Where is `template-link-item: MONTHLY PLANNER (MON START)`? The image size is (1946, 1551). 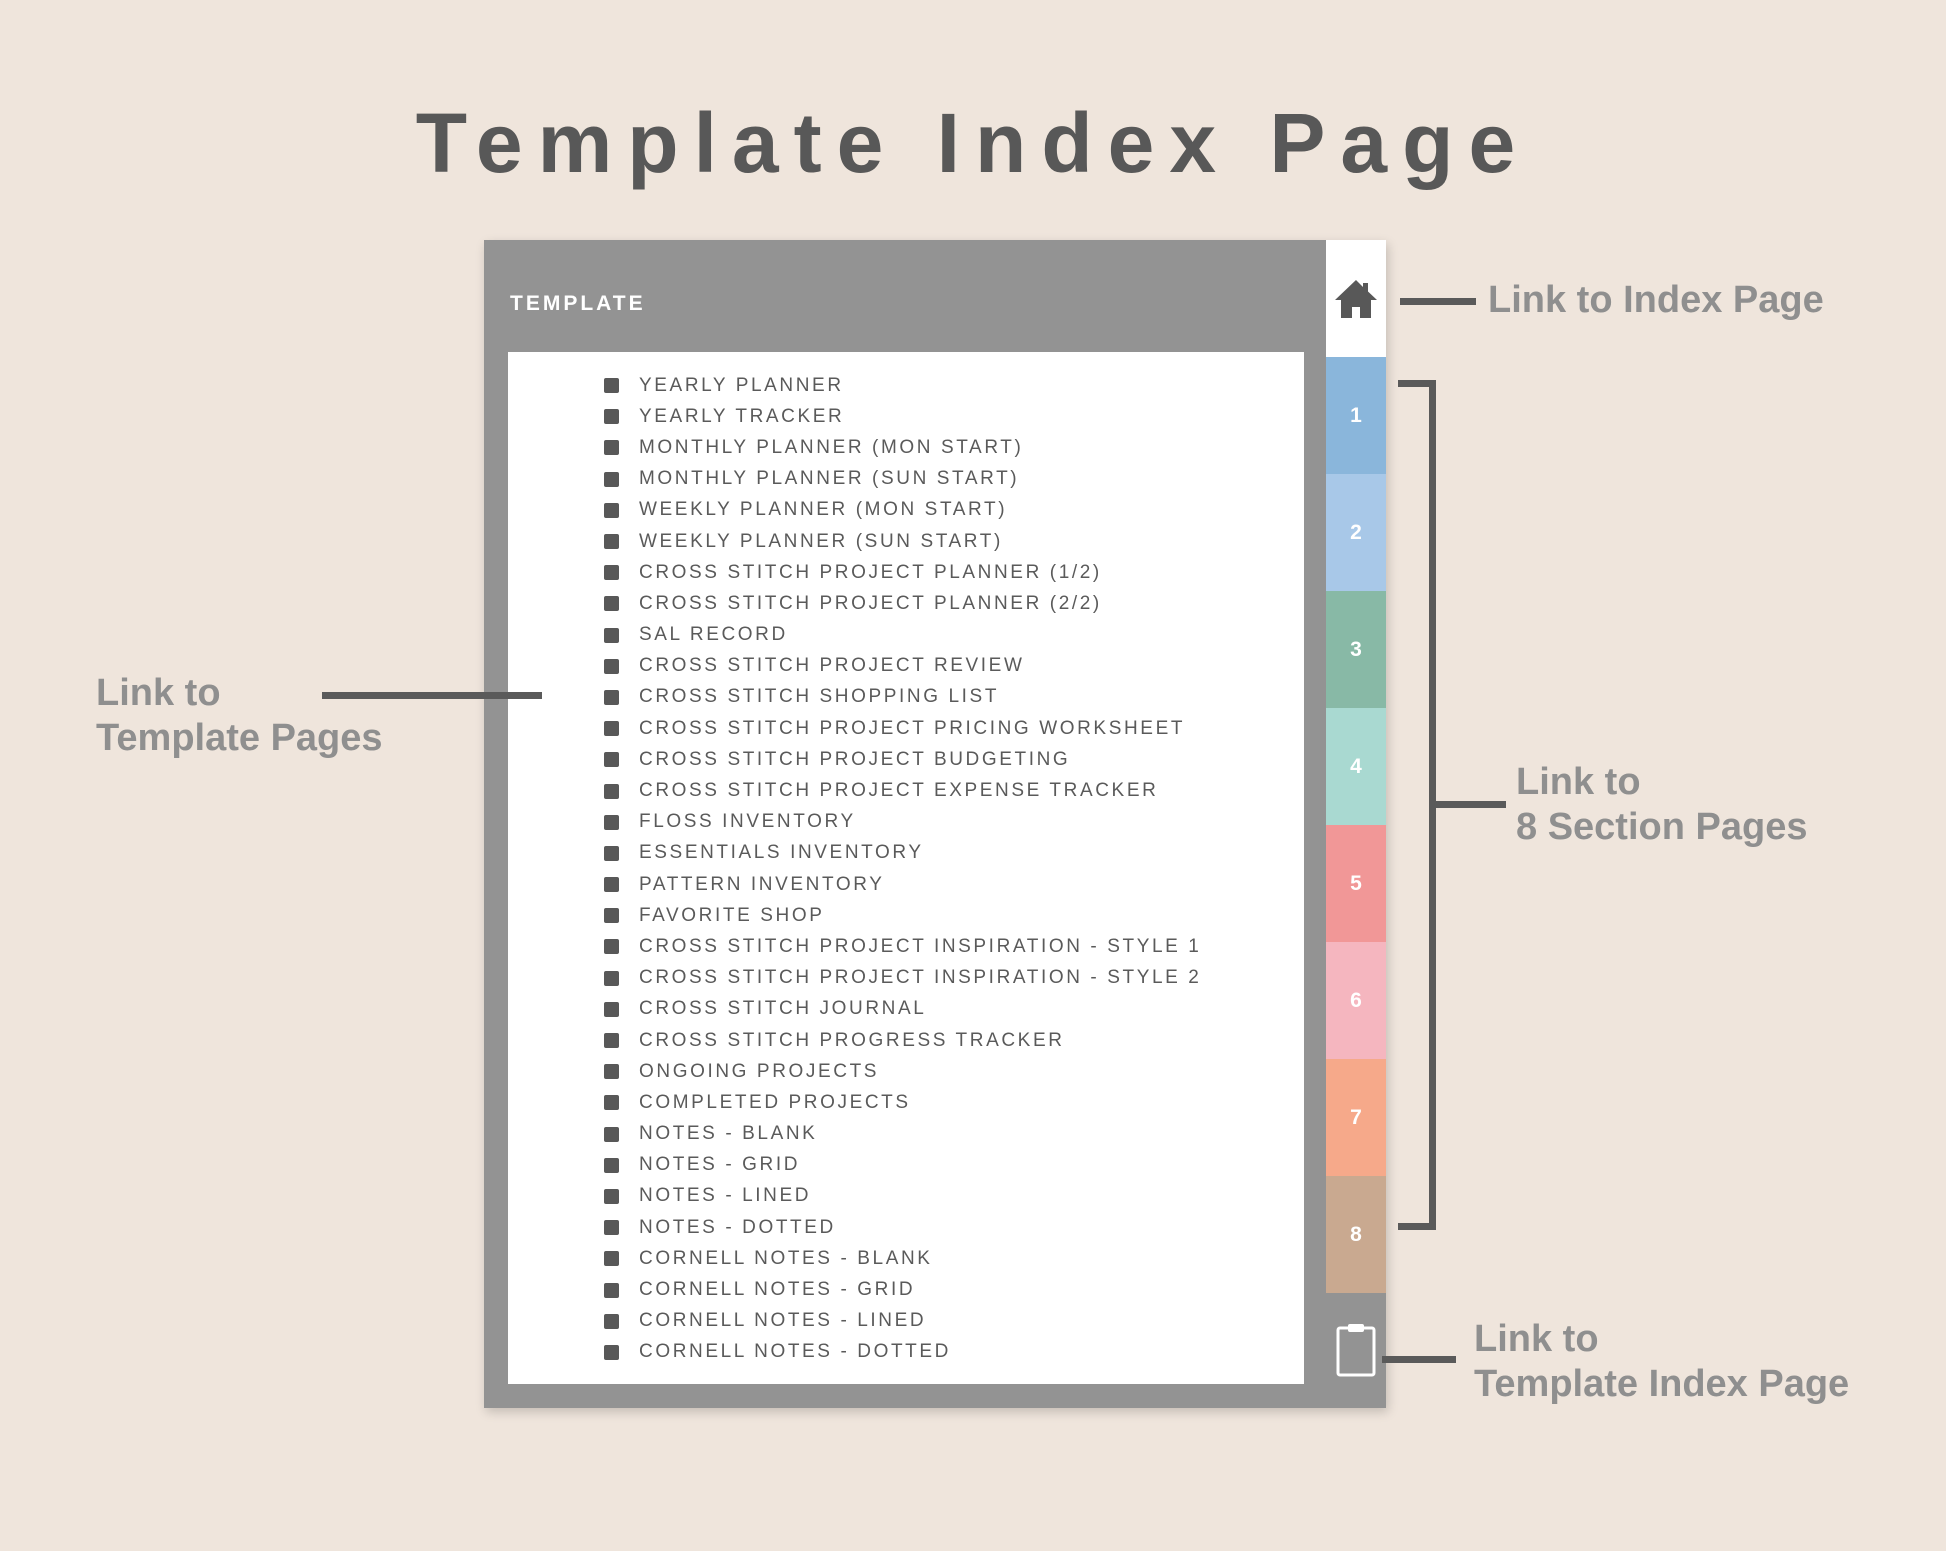
template-link-item: MONTHLY PLANNER (MON START) is located at coordinates (902, 447).